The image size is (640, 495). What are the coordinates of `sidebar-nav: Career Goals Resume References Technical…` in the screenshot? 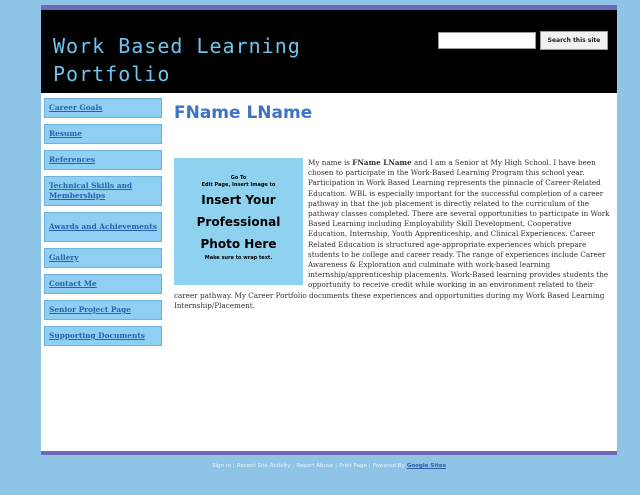 It's located at (103, 225).